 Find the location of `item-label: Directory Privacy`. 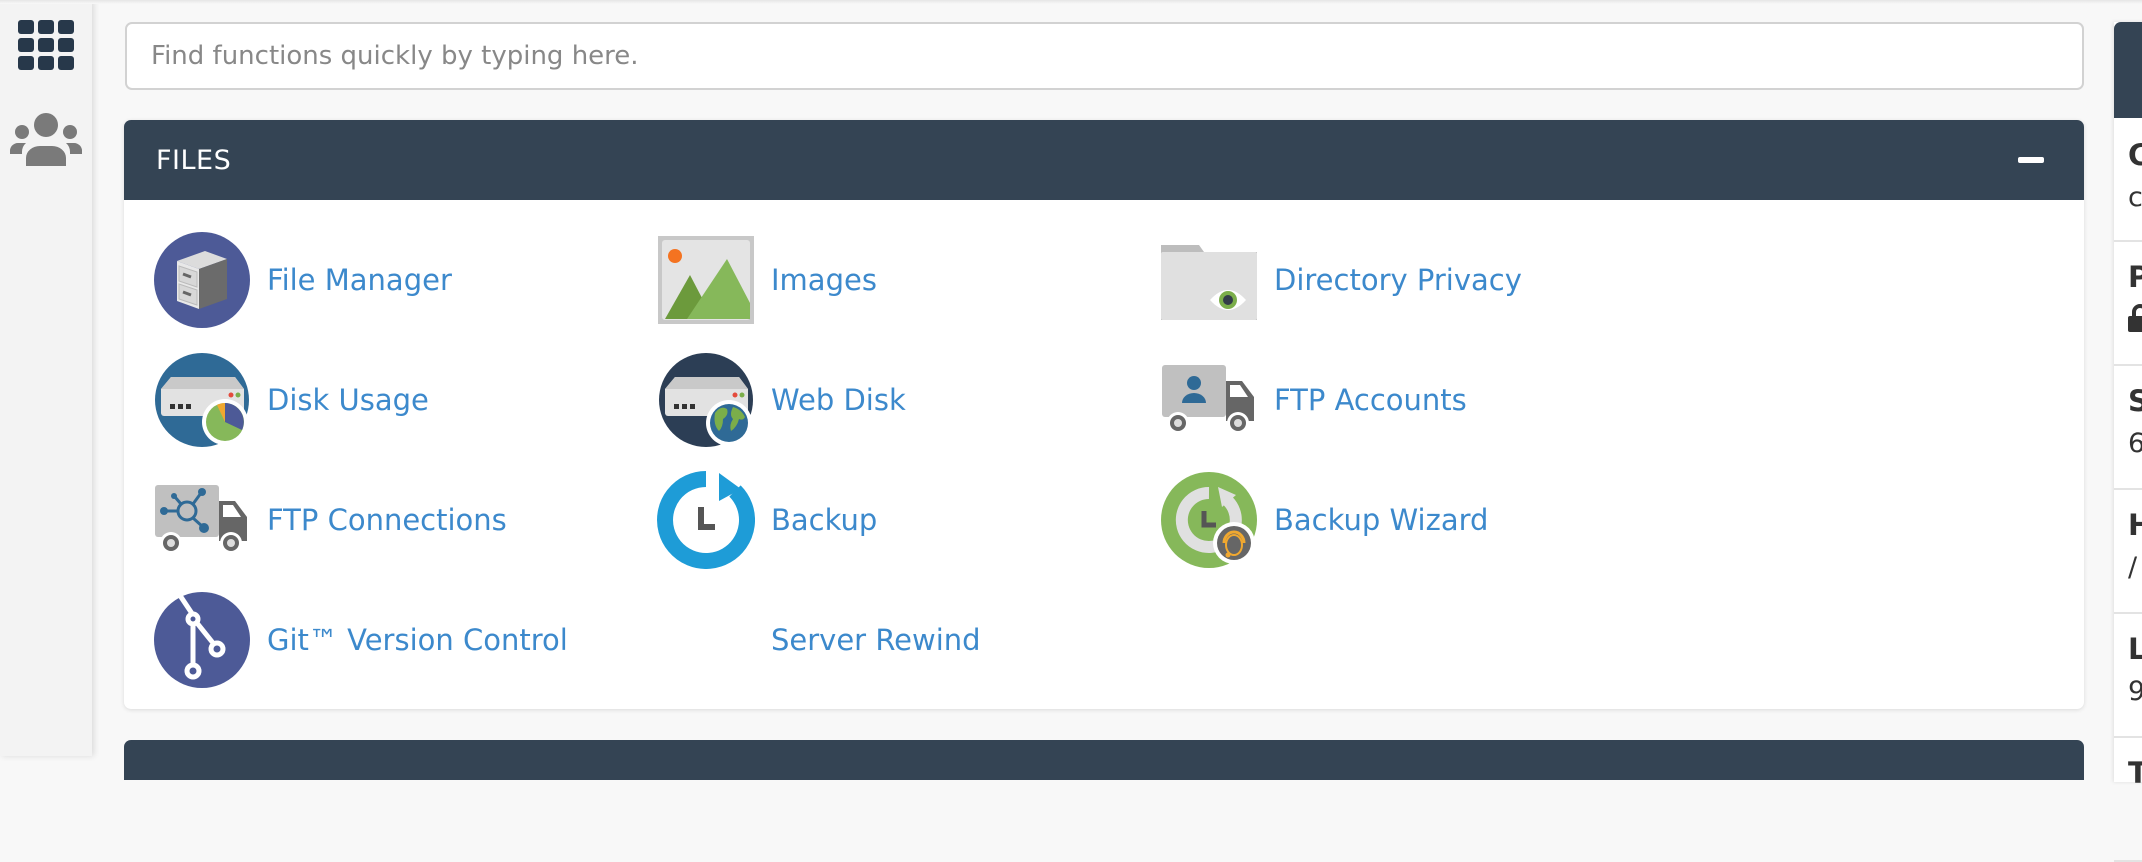

item-label: Directory Privacy is located at coordinates (1398, 280).